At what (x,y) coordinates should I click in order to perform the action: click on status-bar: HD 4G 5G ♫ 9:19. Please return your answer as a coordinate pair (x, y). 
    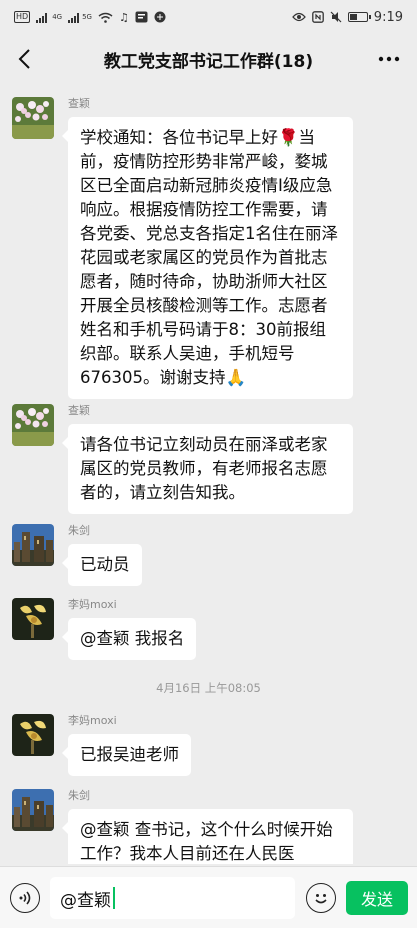
    Looking at the image, I should click on (208, 17).